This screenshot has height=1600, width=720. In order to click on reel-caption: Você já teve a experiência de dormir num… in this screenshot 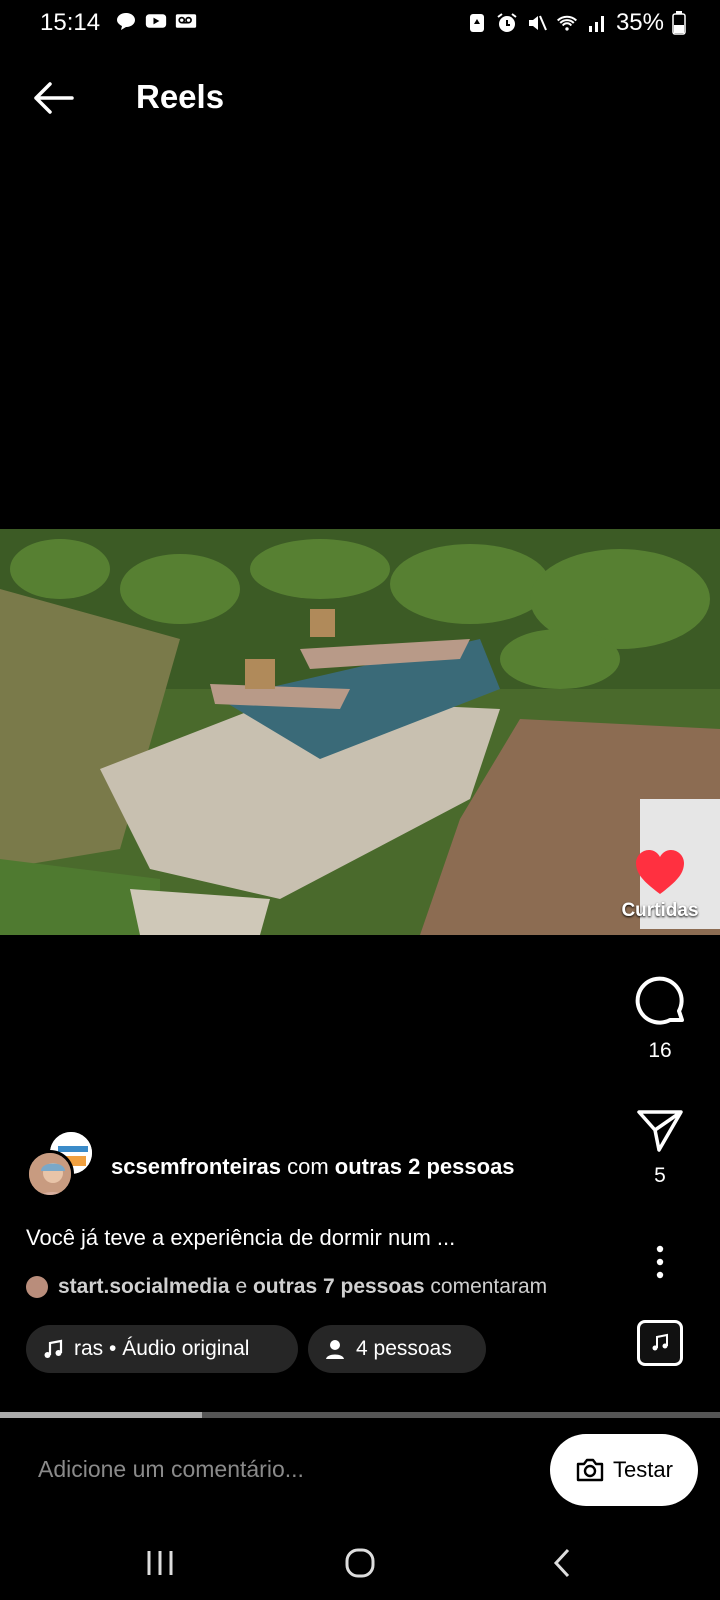, I will do `click(240, 1238)`.